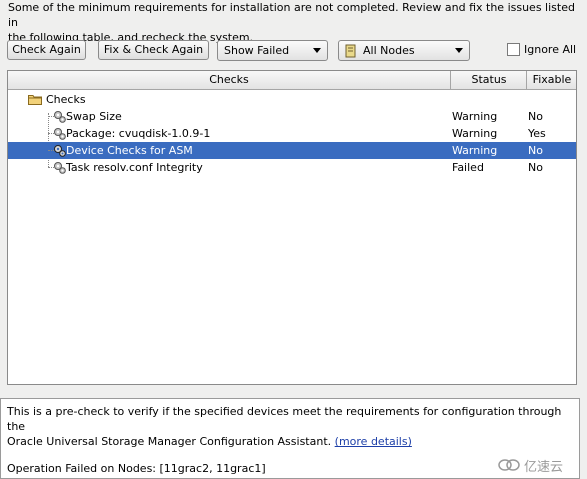 This screenshot has width=587, height=479. I want to click on table-header: Checks Status Fixable, so click(292, 80).